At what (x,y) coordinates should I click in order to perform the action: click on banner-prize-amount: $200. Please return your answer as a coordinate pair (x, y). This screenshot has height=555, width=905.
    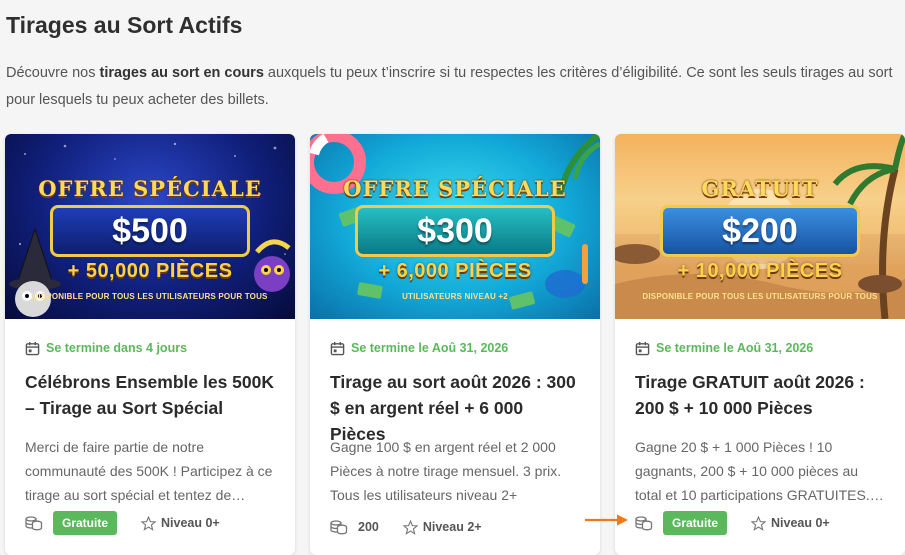
    Looking at the image, I should click on (760, 231).